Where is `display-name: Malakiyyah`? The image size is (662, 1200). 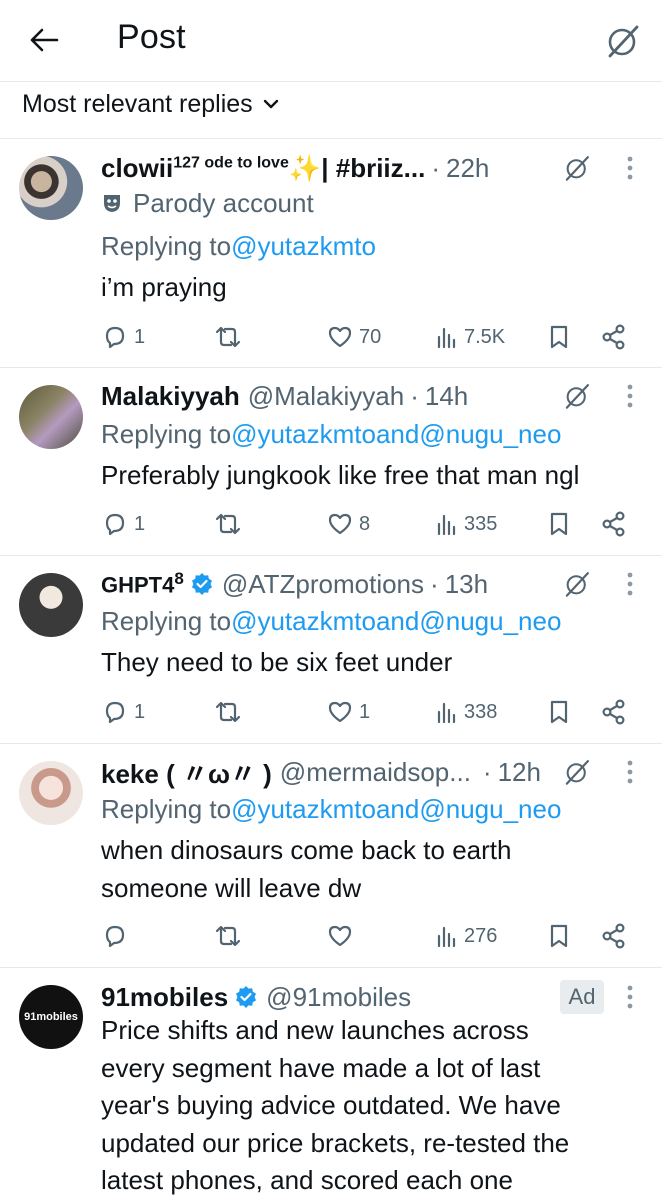 display-name: Malakiyyah is located at coordinates (170, 396).